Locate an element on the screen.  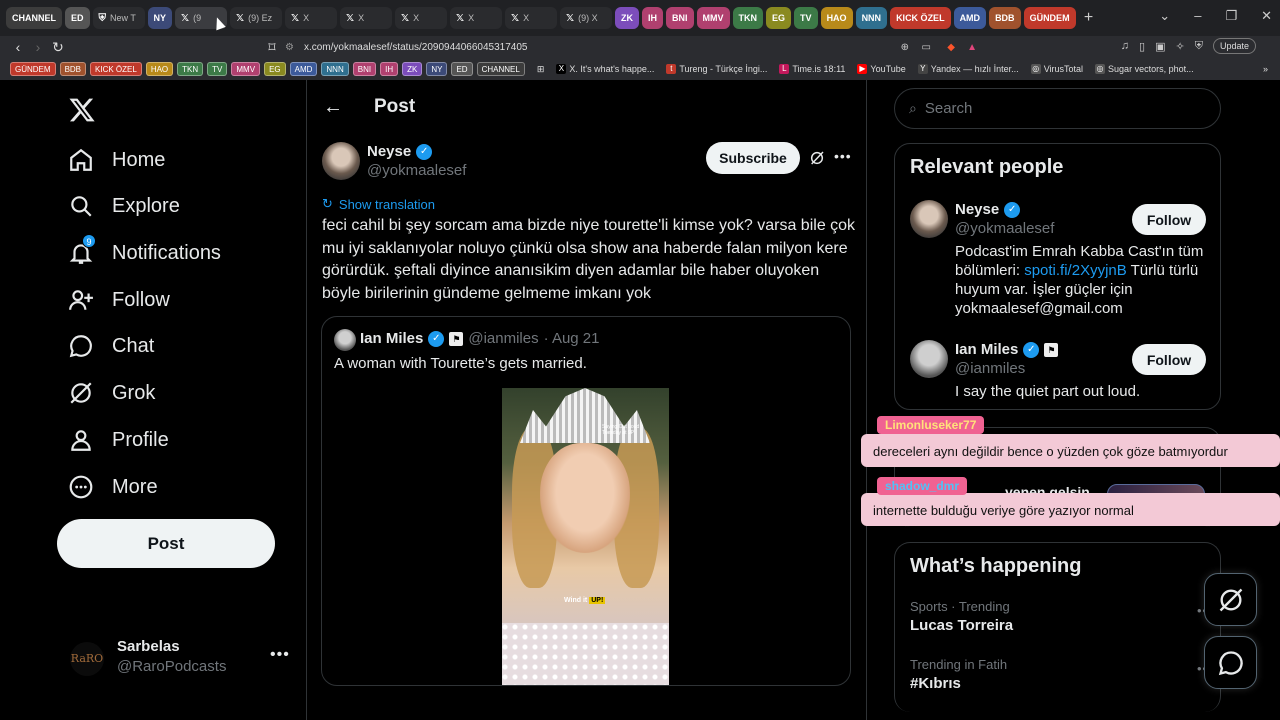
bookmark-link: ◎ VirusTotal is located at coordinates (1056, 69).